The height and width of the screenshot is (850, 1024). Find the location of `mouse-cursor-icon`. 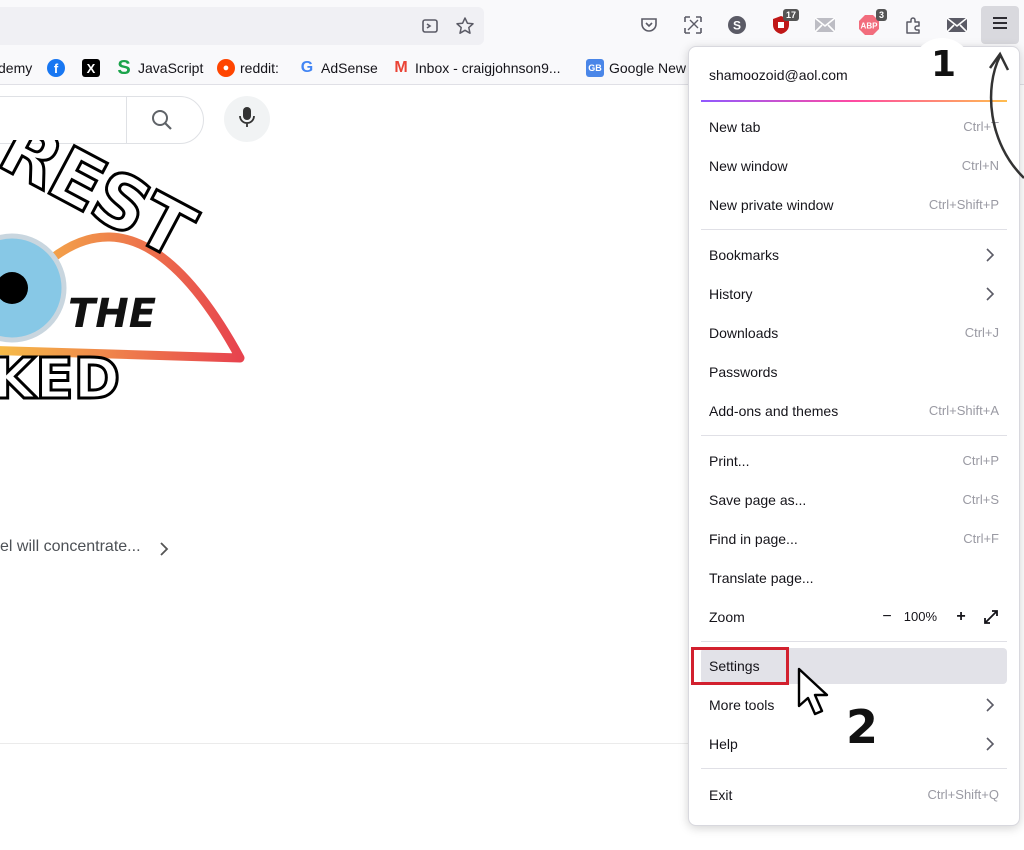

mouse-cursor-icon is located at coordinates (813, 691).